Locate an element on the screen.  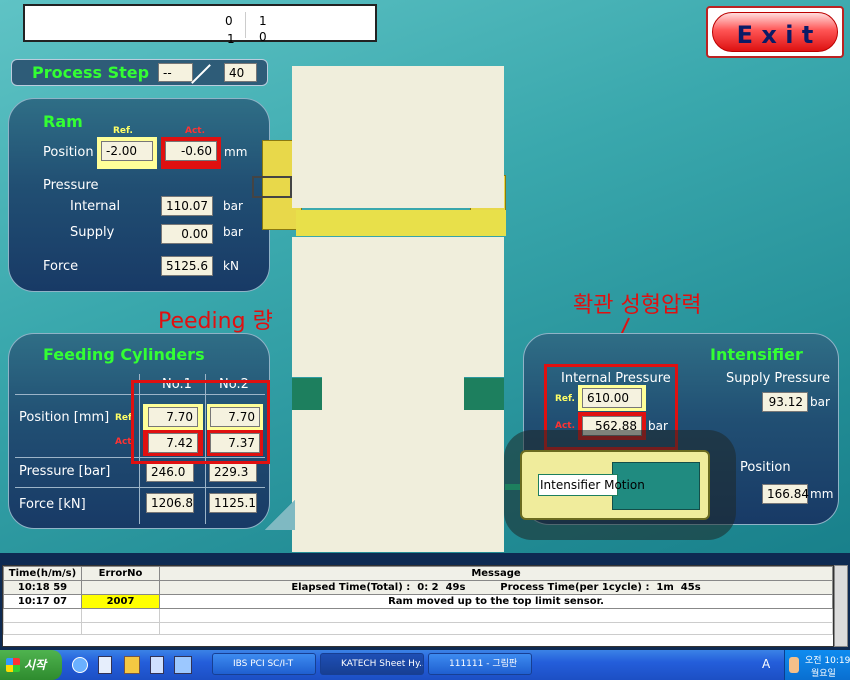
row1-error is located at coordinates (120, 587).